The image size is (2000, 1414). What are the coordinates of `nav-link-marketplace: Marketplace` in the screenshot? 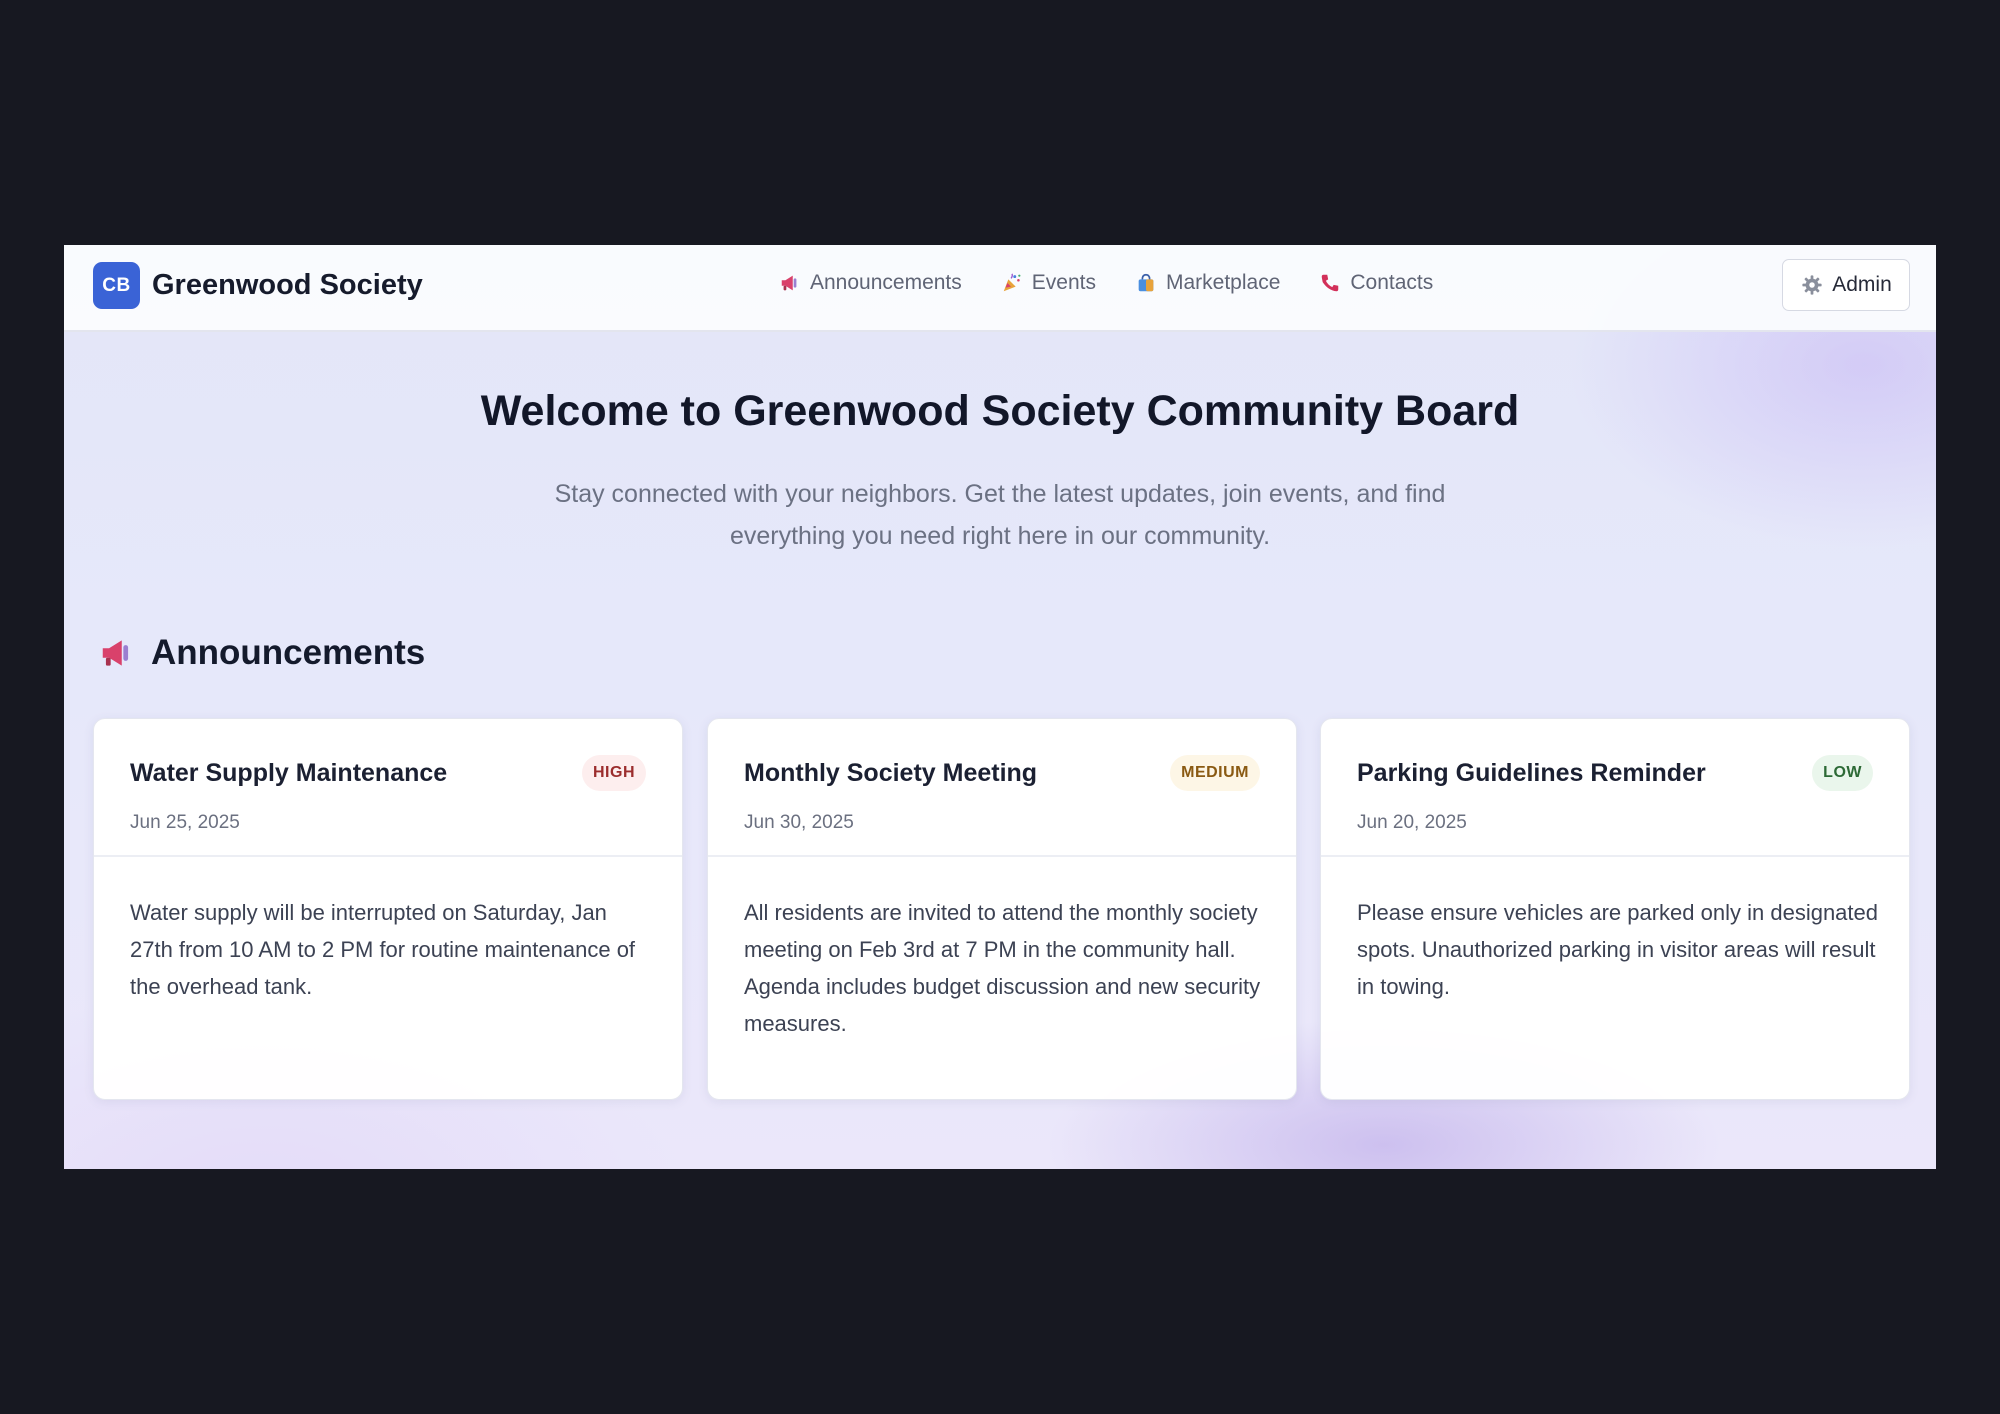 It's located at (1207, 283).